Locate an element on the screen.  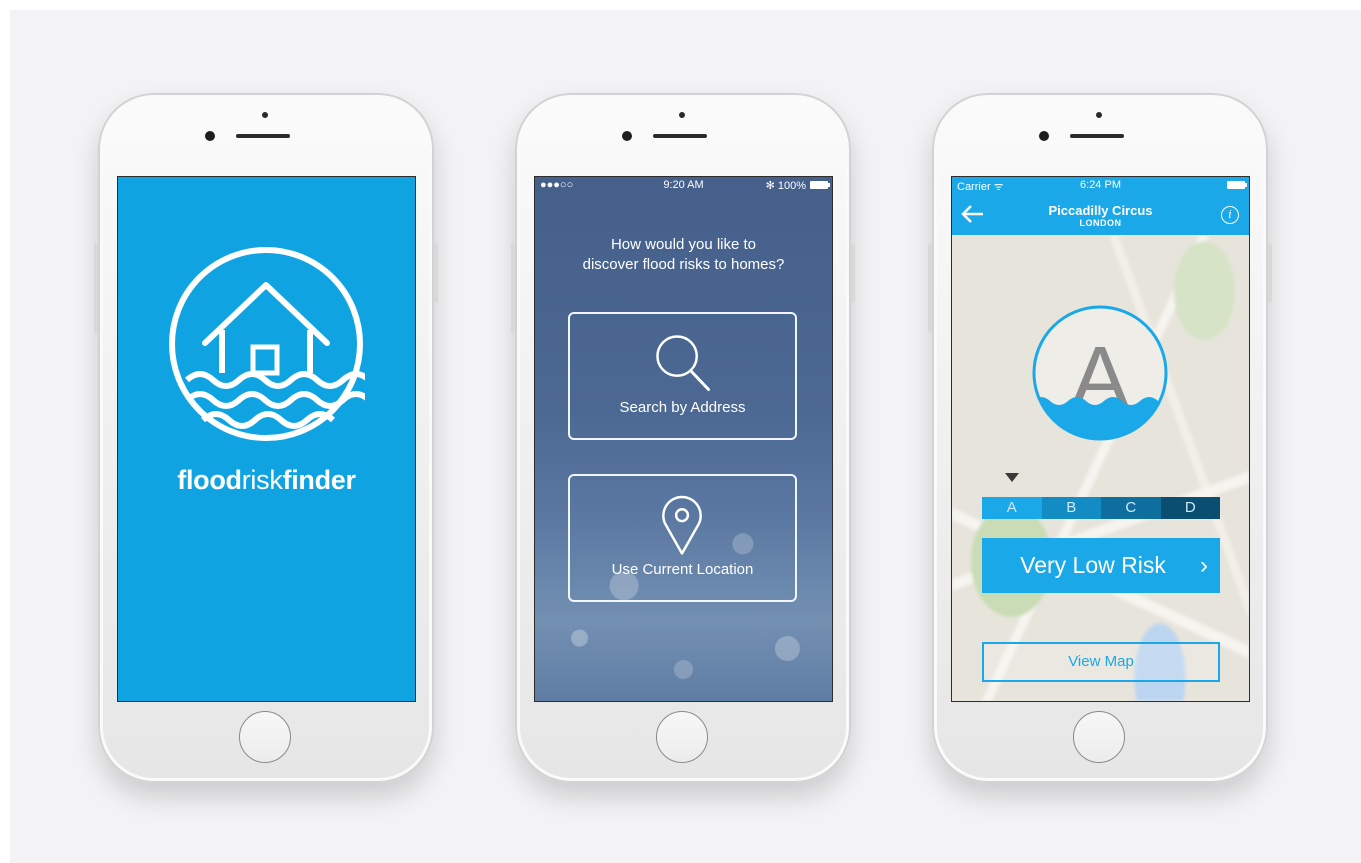
app-wordmark: floodriskfinder is located at coordinates (266, 480).